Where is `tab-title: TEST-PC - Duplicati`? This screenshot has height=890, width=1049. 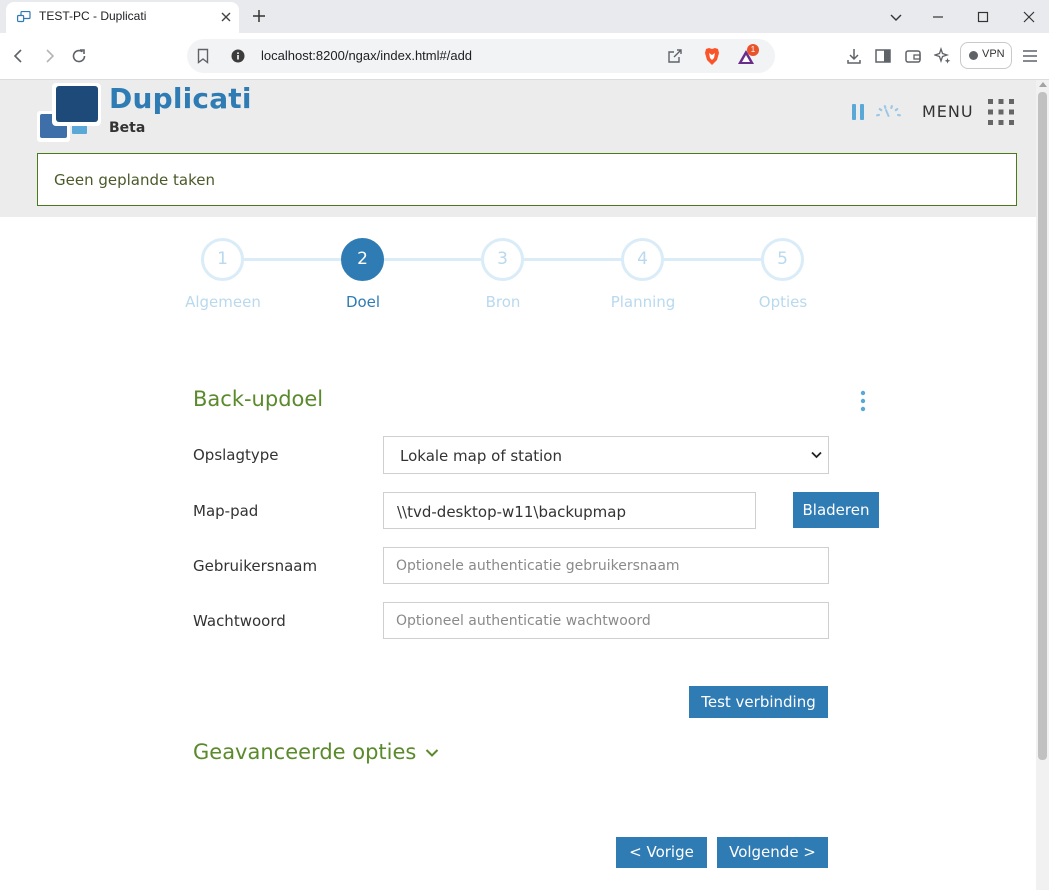
tab-title: TEST-PC - Duplicati is located at coordinates (93, 16).